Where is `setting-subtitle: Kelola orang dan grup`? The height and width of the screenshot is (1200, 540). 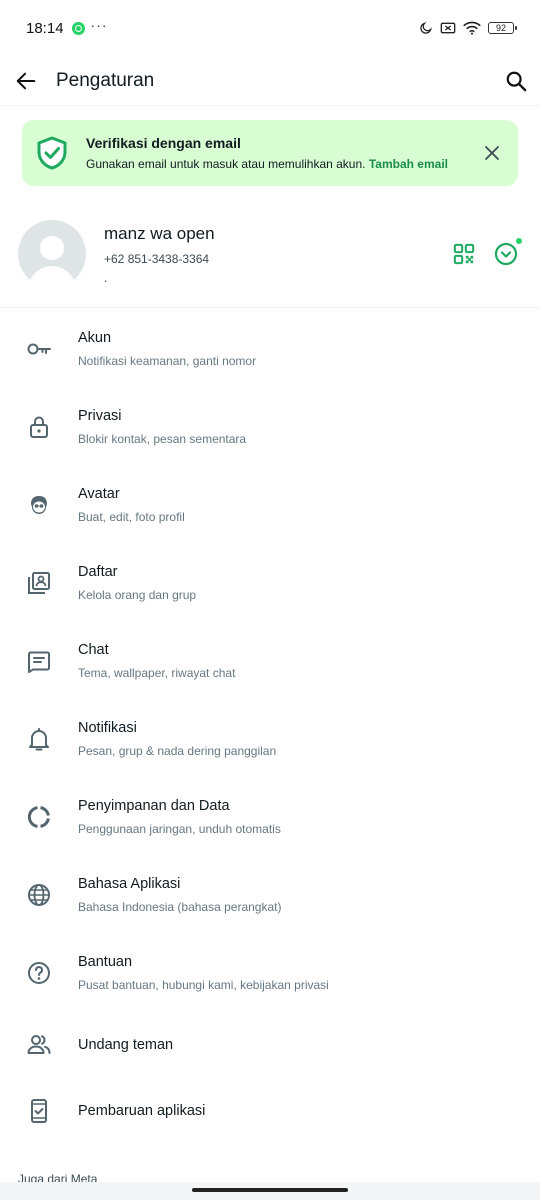 setting-subtitle: Kelola orang dan grup is located at coordinates (137, 595).